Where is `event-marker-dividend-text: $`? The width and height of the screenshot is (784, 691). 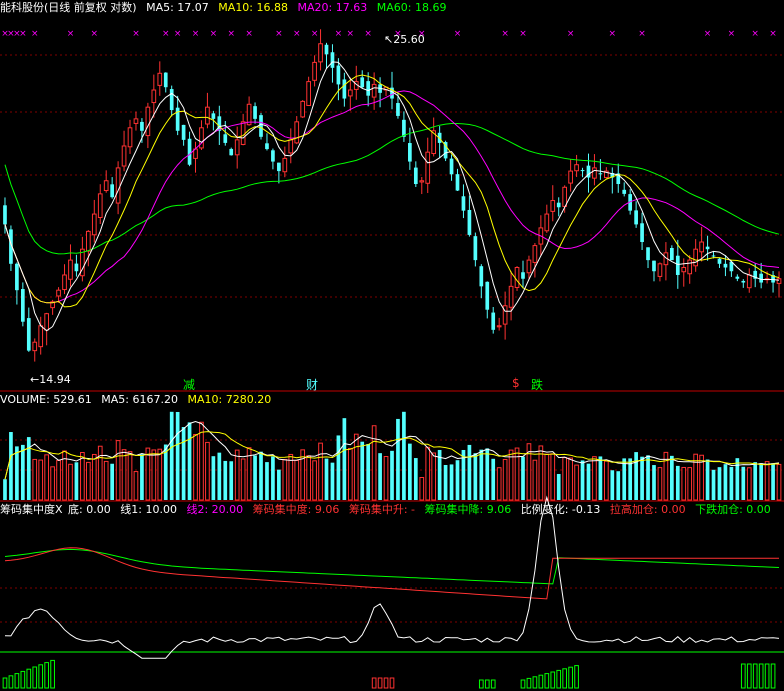 event-marker-dividend-text: $ is located at coordinates (516, 383).